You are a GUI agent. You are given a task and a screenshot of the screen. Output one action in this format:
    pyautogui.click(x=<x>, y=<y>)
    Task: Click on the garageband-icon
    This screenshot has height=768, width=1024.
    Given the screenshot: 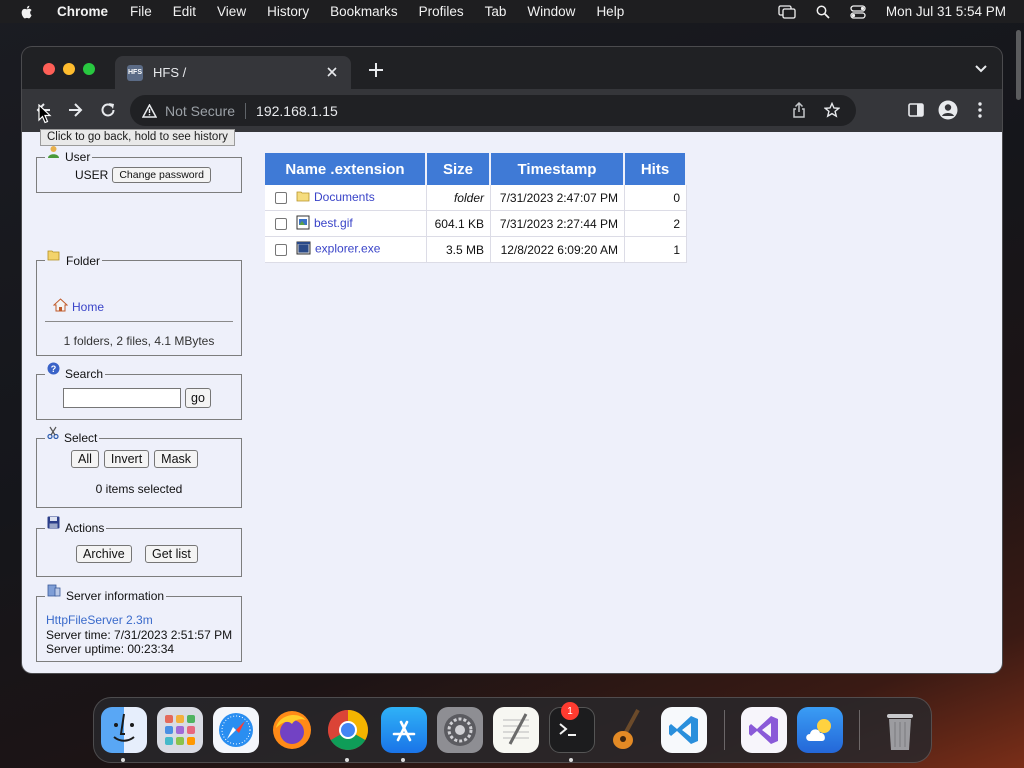 What is the action you would take?
    pyautogui.click(x=628, y=730)
    